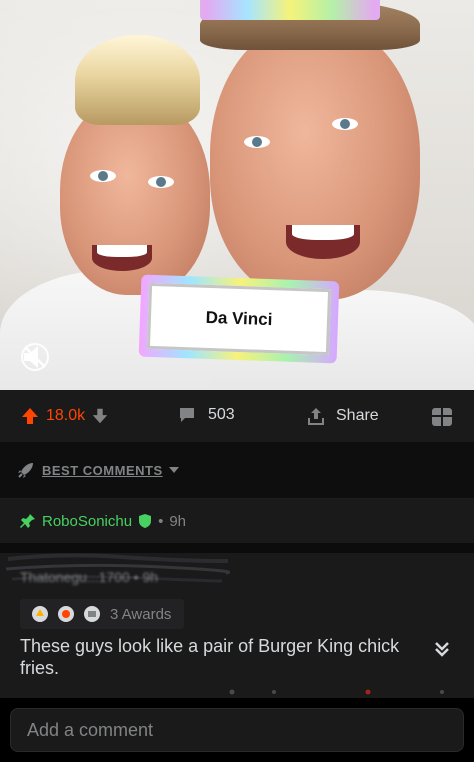 The image size is (474, 762). Describe the element at coordinates (442, 416) in the screenshot. I see `gift-award-icon` at that location.